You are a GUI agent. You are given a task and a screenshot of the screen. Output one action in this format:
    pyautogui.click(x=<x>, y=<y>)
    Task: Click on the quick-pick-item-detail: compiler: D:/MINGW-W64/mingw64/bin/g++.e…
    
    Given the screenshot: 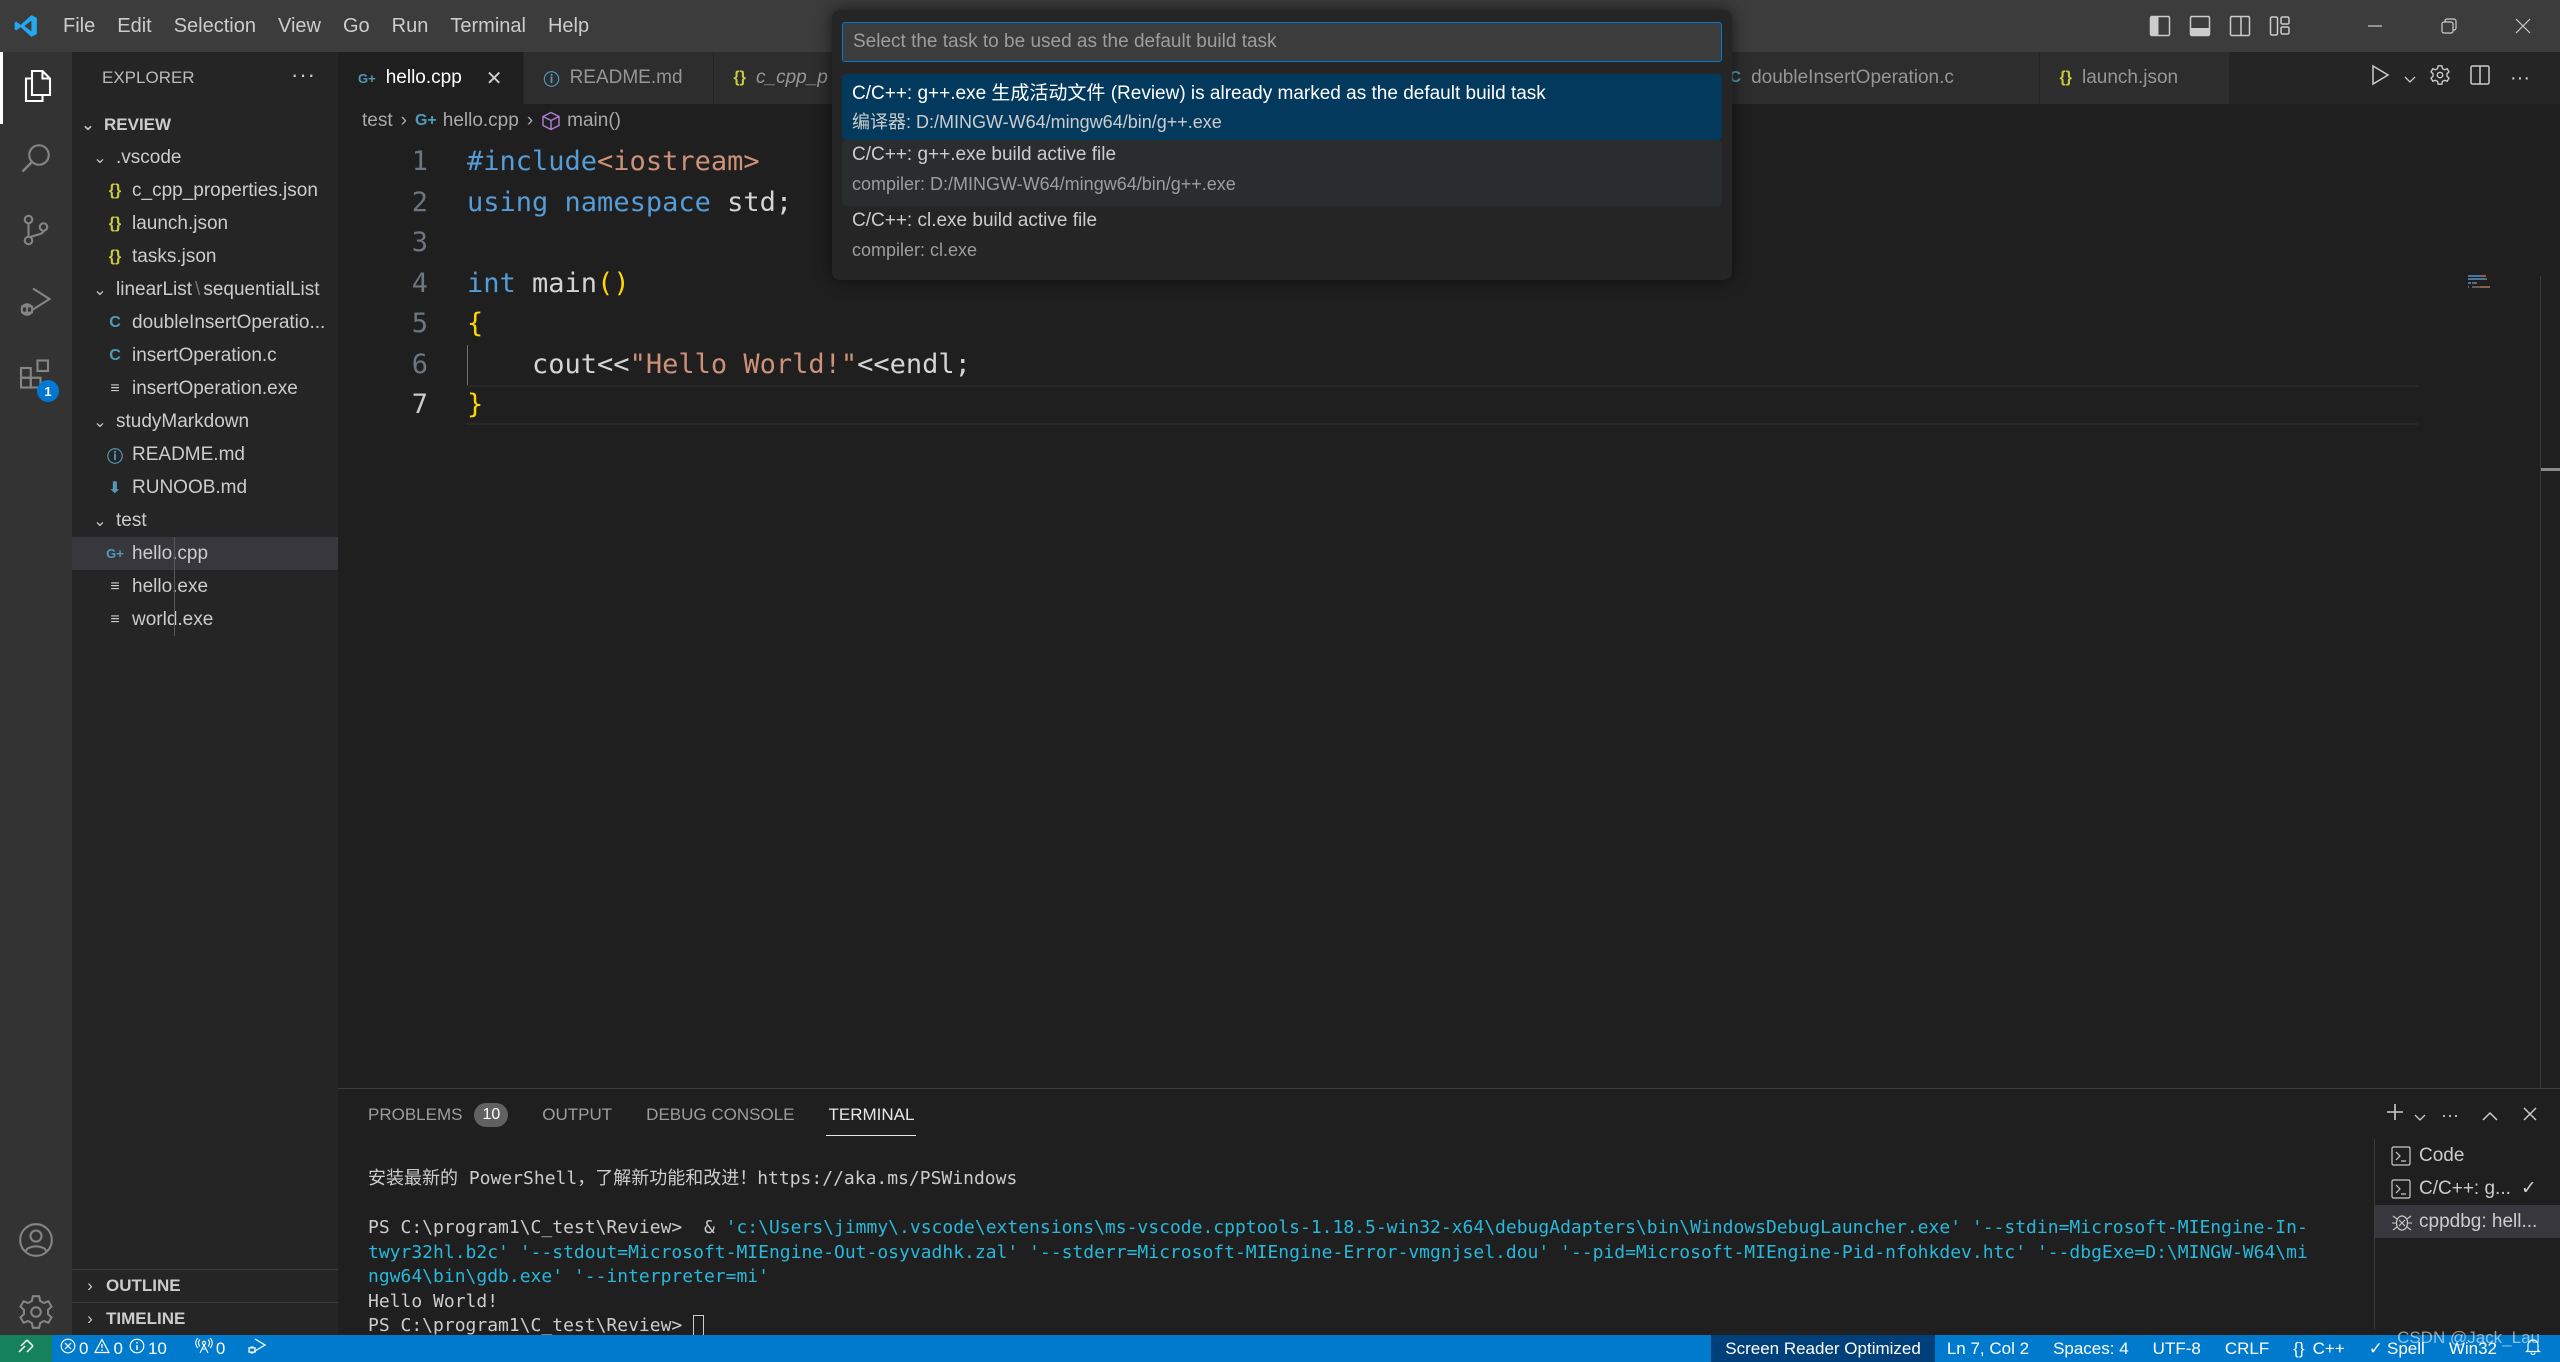 What is the action you would take?
    pyautogui.click(x=1044, y=184)
    